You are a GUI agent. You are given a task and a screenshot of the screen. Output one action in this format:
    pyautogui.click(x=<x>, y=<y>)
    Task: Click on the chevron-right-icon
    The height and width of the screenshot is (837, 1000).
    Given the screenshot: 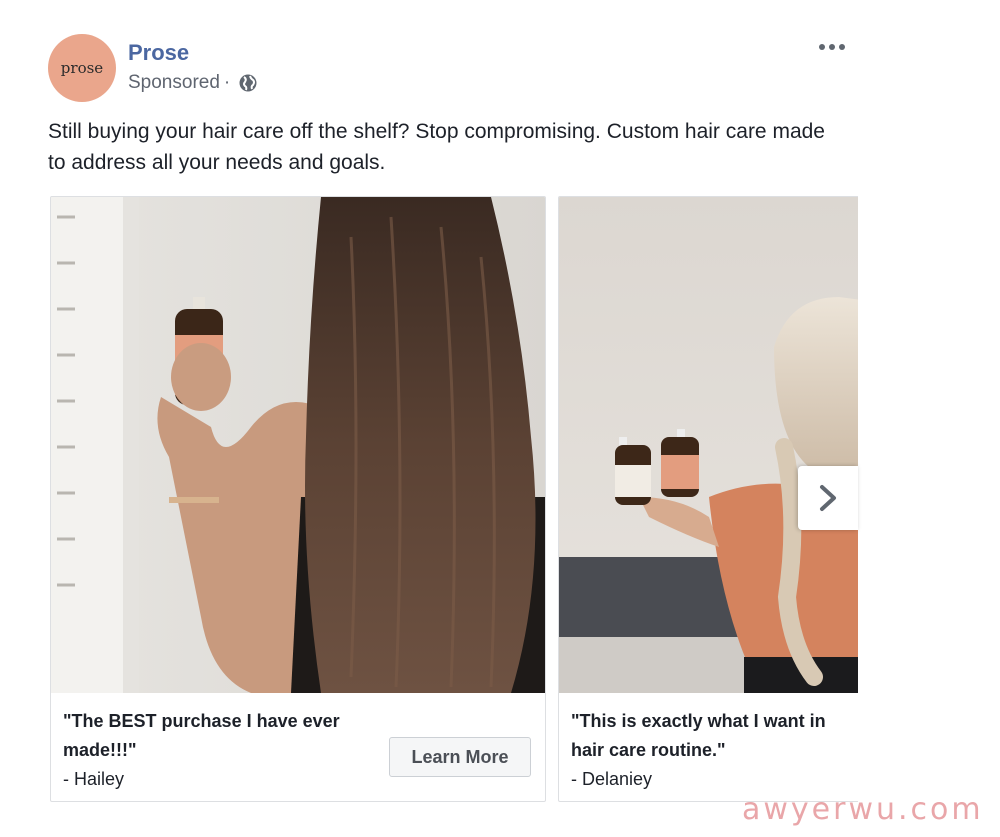 What is the action you would take?
    pyautogui.click(x=828, y=498)
    